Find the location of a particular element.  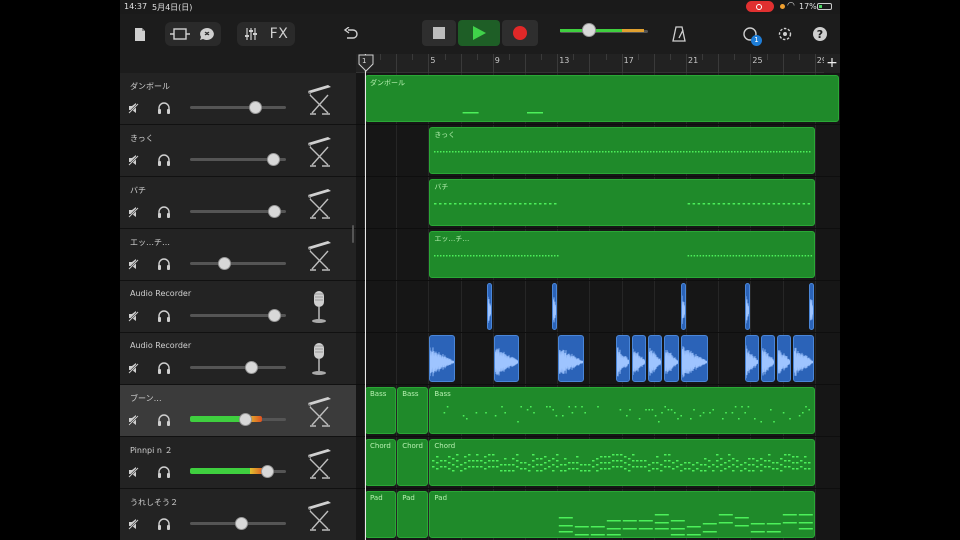

record-button is located at coordinates (520, 33).